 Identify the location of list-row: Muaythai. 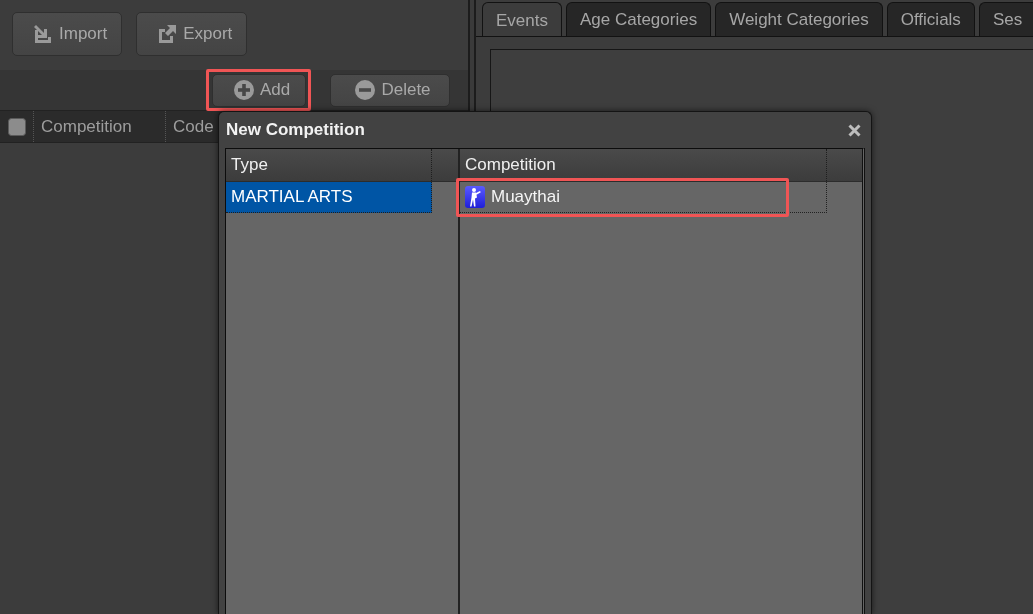
(643, 197).